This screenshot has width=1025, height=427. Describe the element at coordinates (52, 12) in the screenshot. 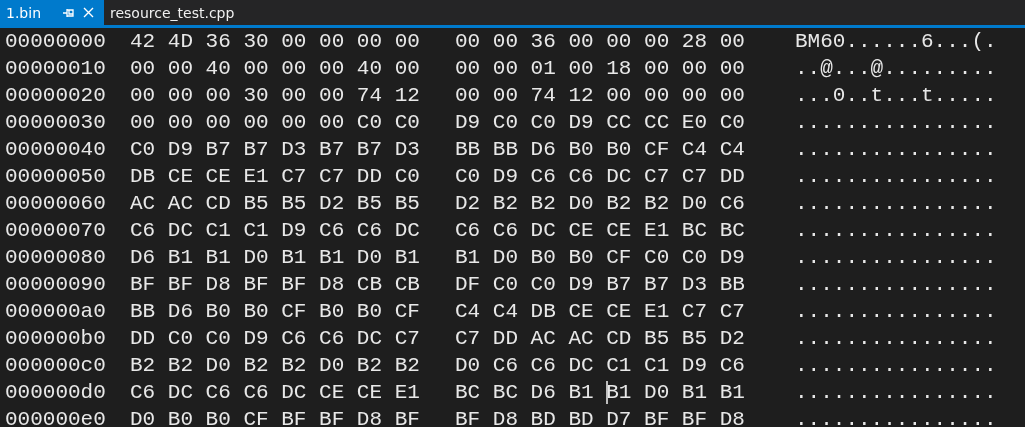

I see `editor-tab: 1.bin` at that location.